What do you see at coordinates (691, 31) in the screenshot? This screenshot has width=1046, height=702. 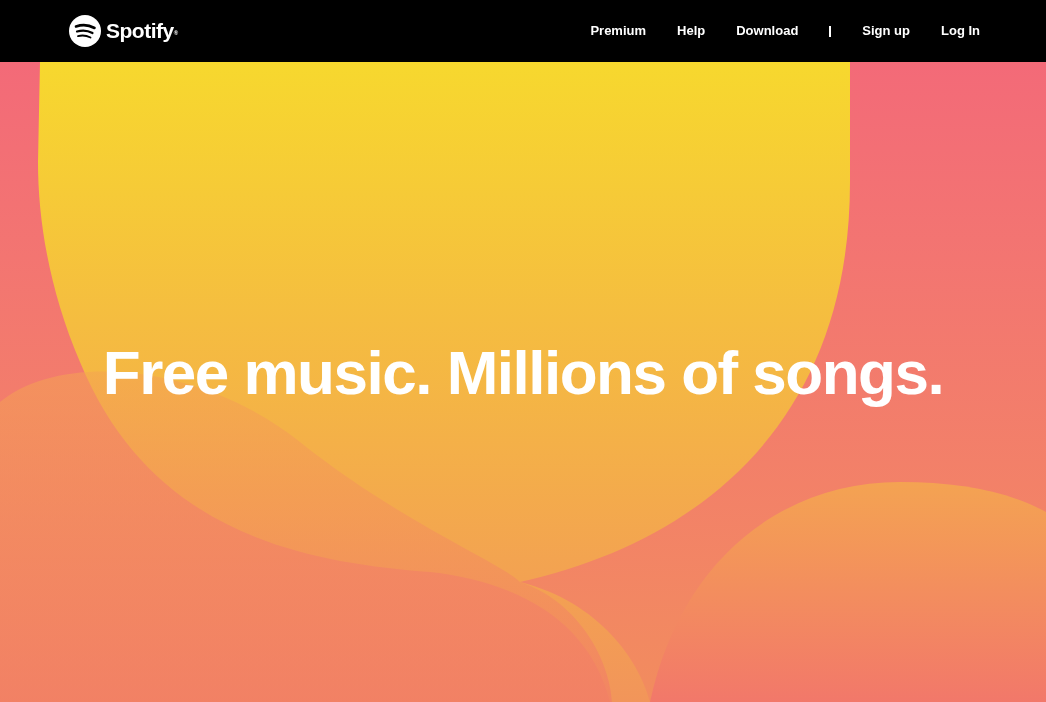 I see `nav-link: Help` at bounding box center [691, 31].